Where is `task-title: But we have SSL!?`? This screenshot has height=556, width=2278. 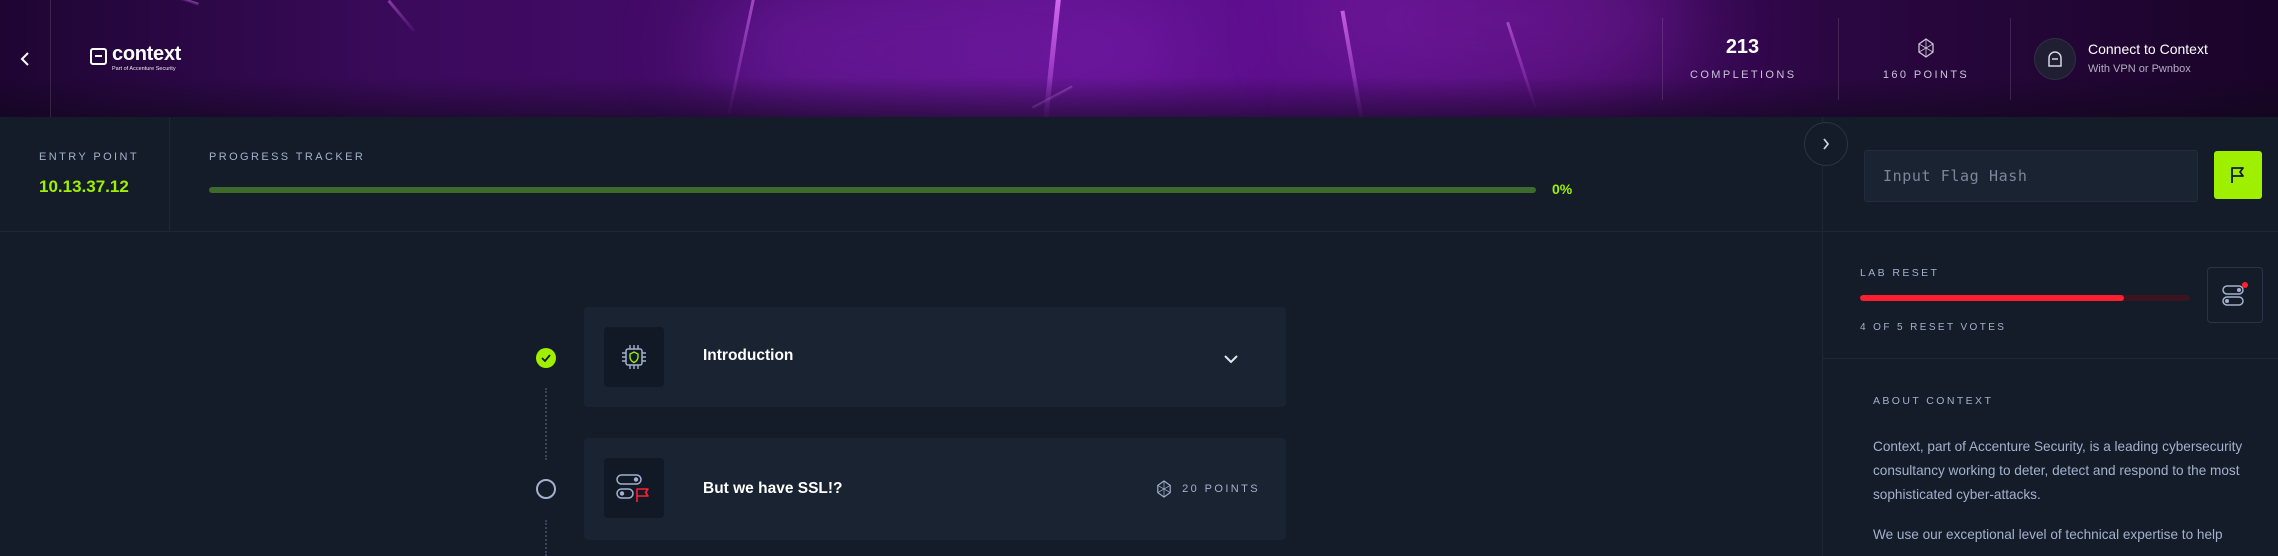
task-title: But we have SSL!? is located at coordinates (773, 488).